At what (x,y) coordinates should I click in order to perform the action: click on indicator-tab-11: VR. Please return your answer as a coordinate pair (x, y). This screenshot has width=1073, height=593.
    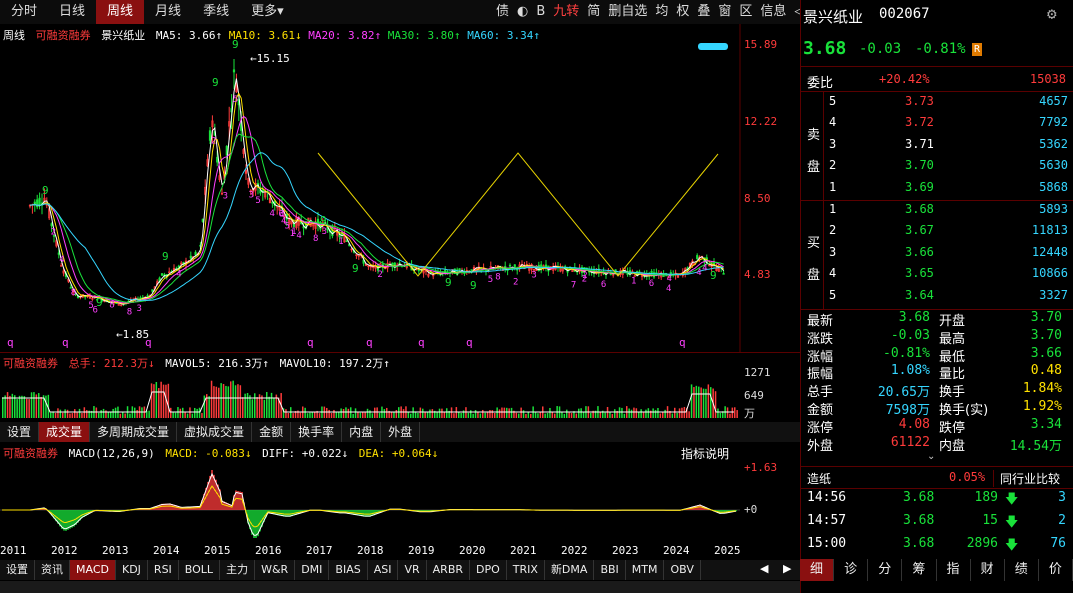
    Looking at the image, I should click on (412, 570).